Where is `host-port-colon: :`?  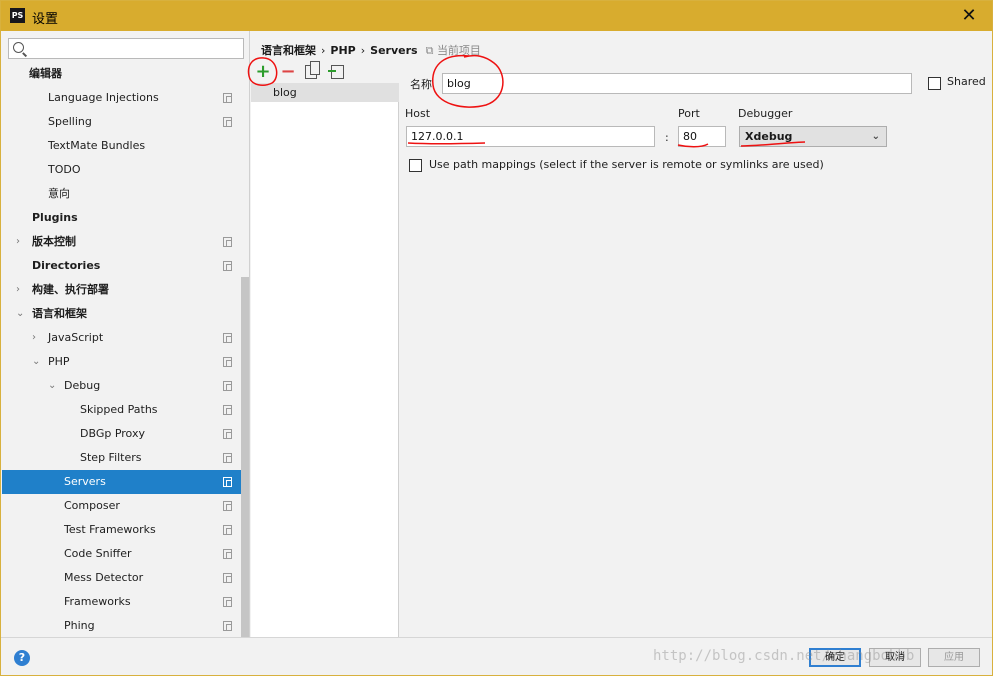
host-port-colon: : is located at coordinates (667, 137).